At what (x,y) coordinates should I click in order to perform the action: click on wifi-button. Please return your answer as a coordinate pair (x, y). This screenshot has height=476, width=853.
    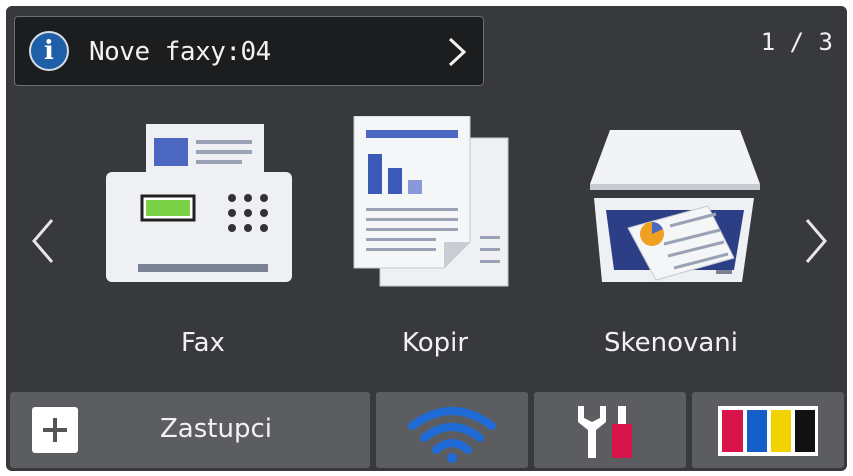
    Looking at the image, I should click on (452, 430).